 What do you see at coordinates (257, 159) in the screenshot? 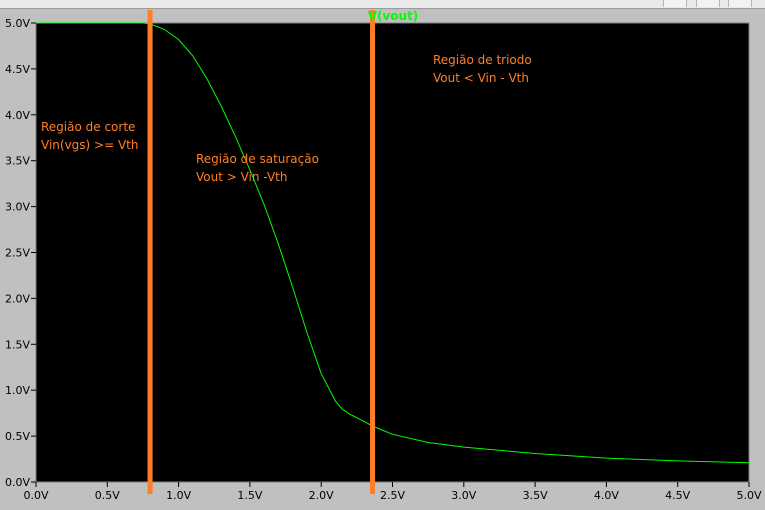
I see `region-annotation-line: Região de saturação` at bounding box center [257, 159].